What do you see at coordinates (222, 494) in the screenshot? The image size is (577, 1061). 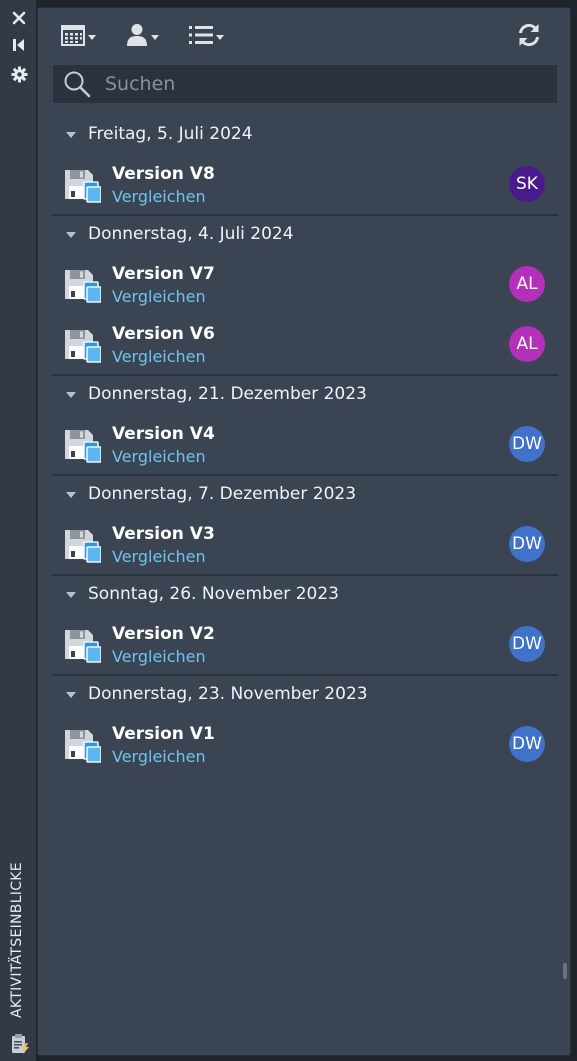 I see `group-date-label: Donnerstag, 7. Dezember 2023` at bounding box center [222, 494].